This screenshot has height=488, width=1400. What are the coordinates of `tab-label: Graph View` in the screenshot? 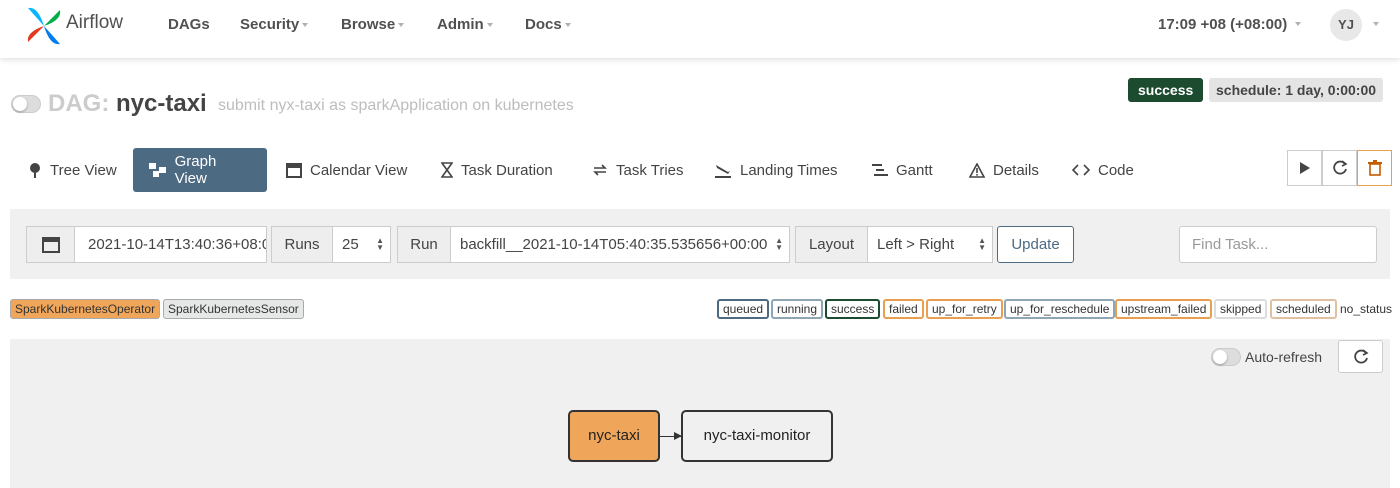 It's located at (195, 170).